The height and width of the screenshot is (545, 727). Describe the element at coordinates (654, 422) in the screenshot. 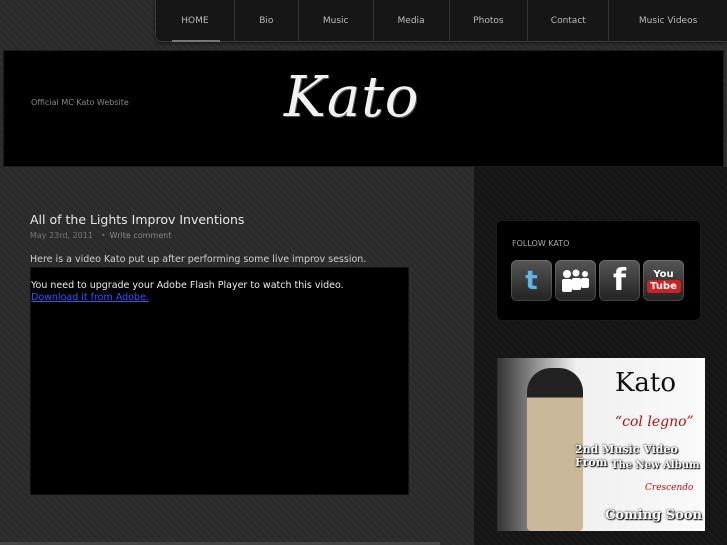

I see `promo-subtitle: “col legno”` at that location.